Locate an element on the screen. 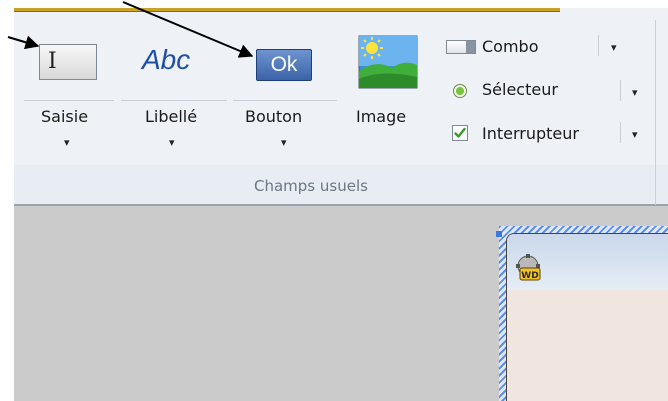 The image size is (668, 401). window-left-edge is located at coordinates (7, 200).